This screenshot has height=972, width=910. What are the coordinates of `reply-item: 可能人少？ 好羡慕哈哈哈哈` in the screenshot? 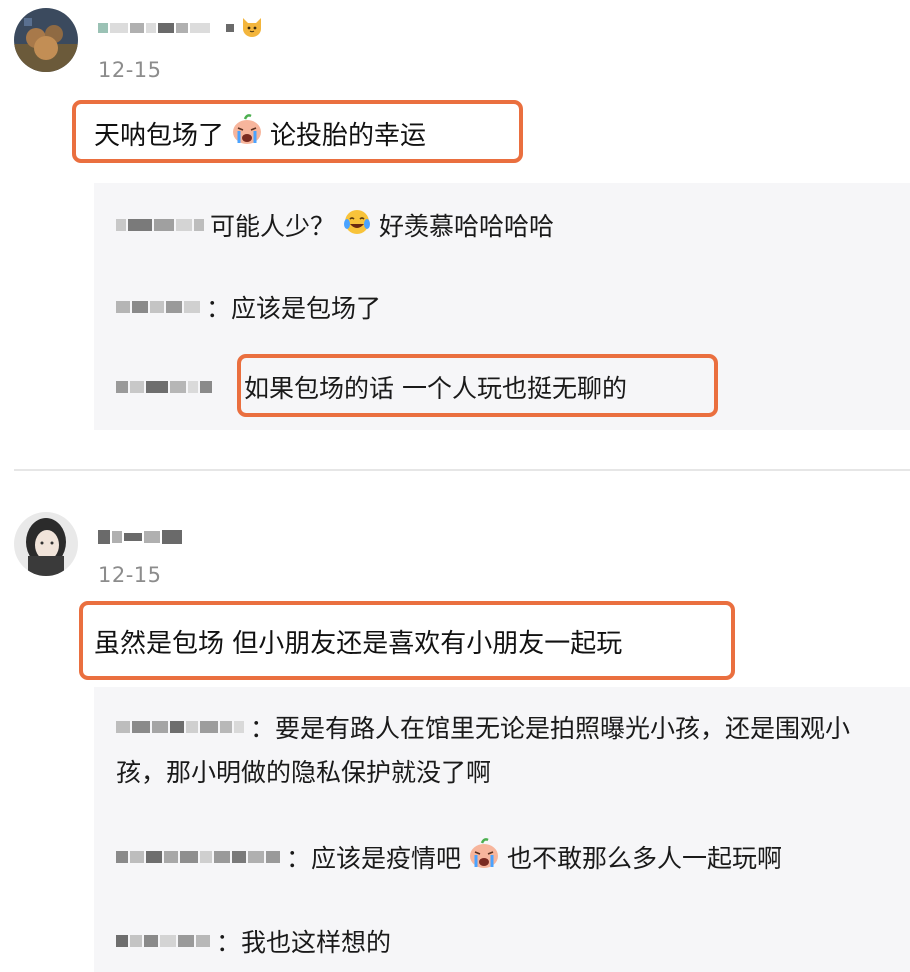 It's located at (335, 225).